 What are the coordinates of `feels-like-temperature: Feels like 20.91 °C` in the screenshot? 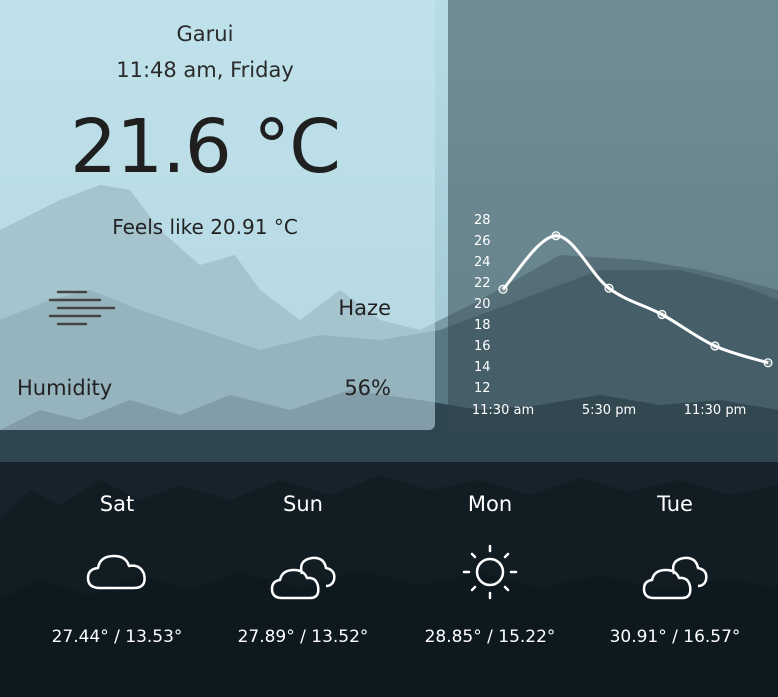 It's located at (205, 227).